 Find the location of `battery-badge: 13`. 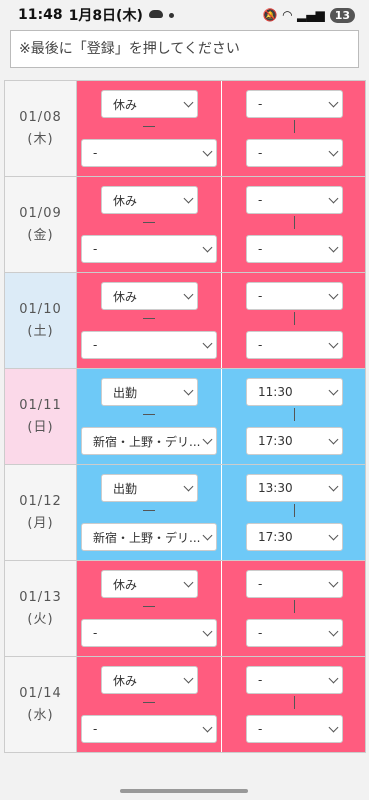

battery-badge: 13 is located at coordinates (342, 15).